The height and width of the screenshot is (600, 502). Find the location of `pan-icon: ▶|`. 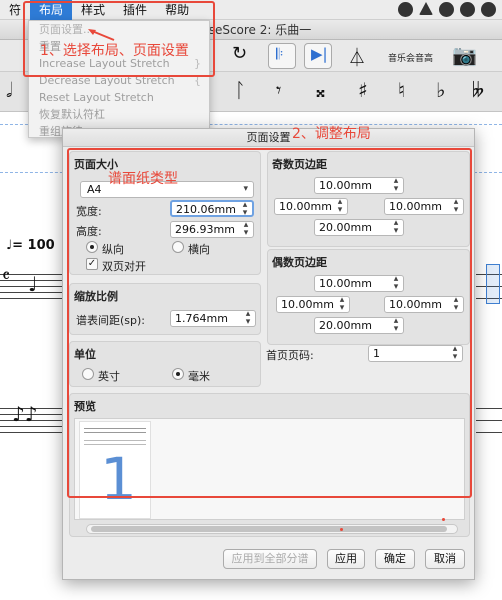

pan-icon: ▶| is located at coordinates (319, 54).